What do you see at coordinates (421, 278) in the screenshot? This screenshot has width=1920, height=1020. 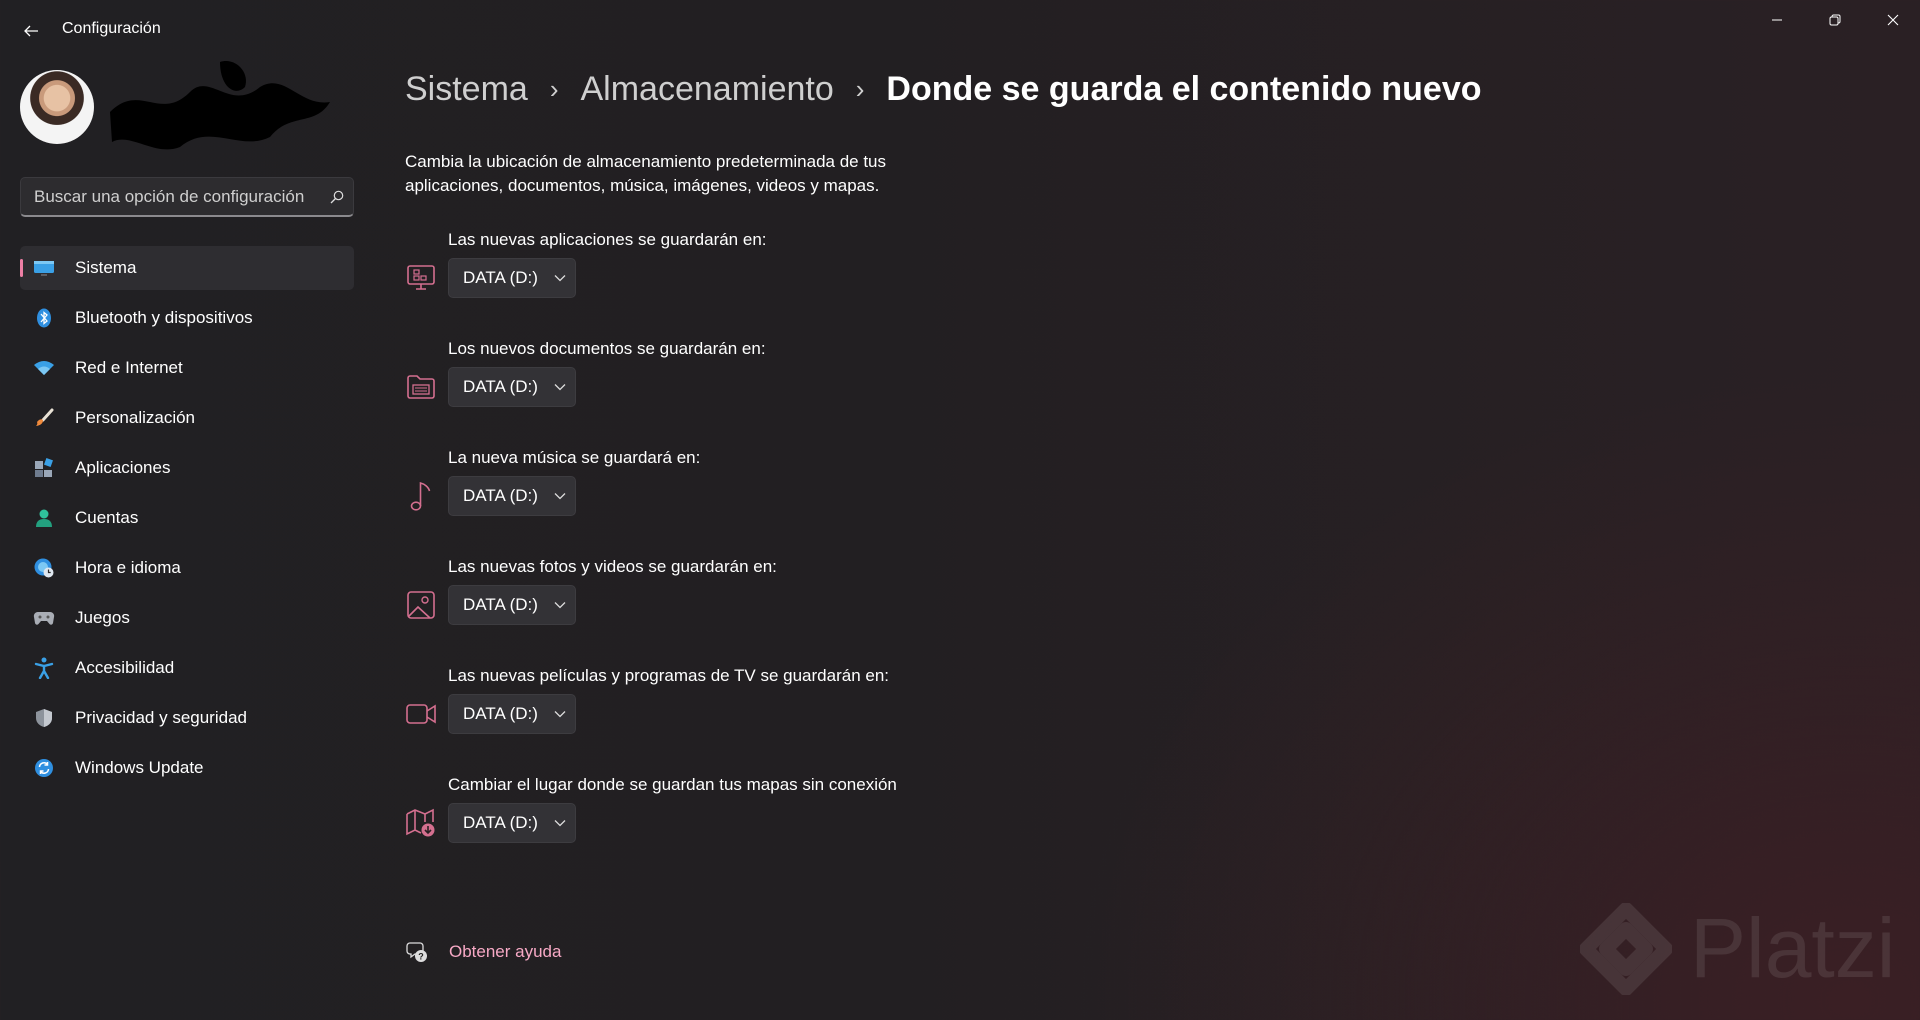 I see `apps-monitor-icon` at bounding box center [421, 278].